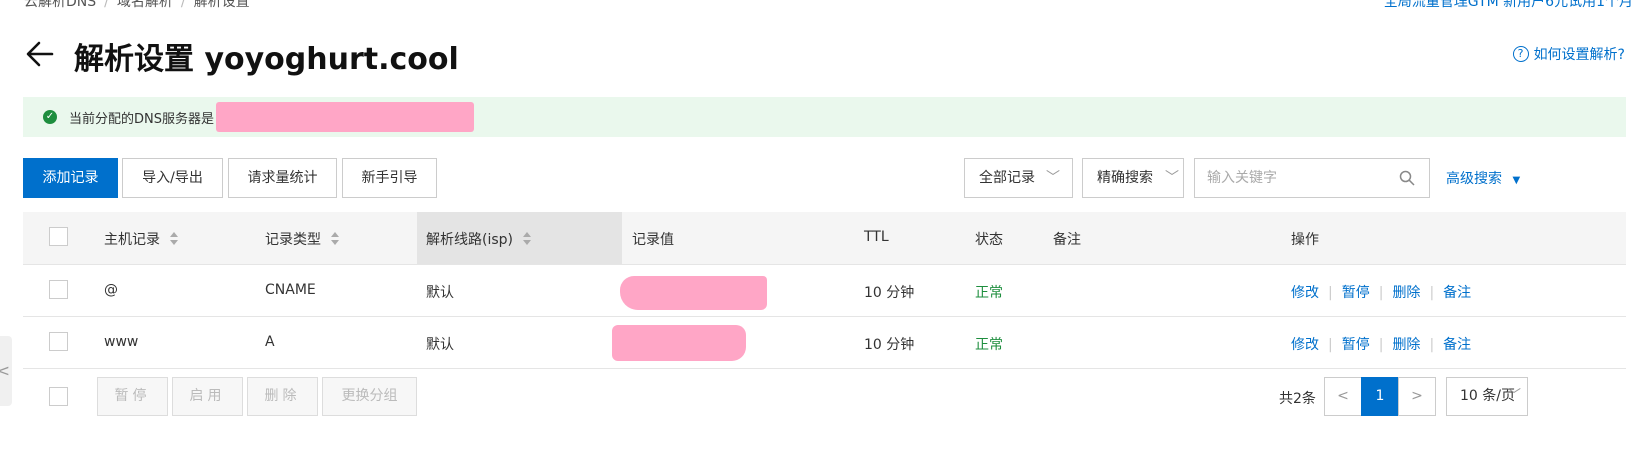  What do you see at coordinates (1067, 240) in the screenshot?
I see `column-header-remark: 备注` at bounding box center [1067, 240].